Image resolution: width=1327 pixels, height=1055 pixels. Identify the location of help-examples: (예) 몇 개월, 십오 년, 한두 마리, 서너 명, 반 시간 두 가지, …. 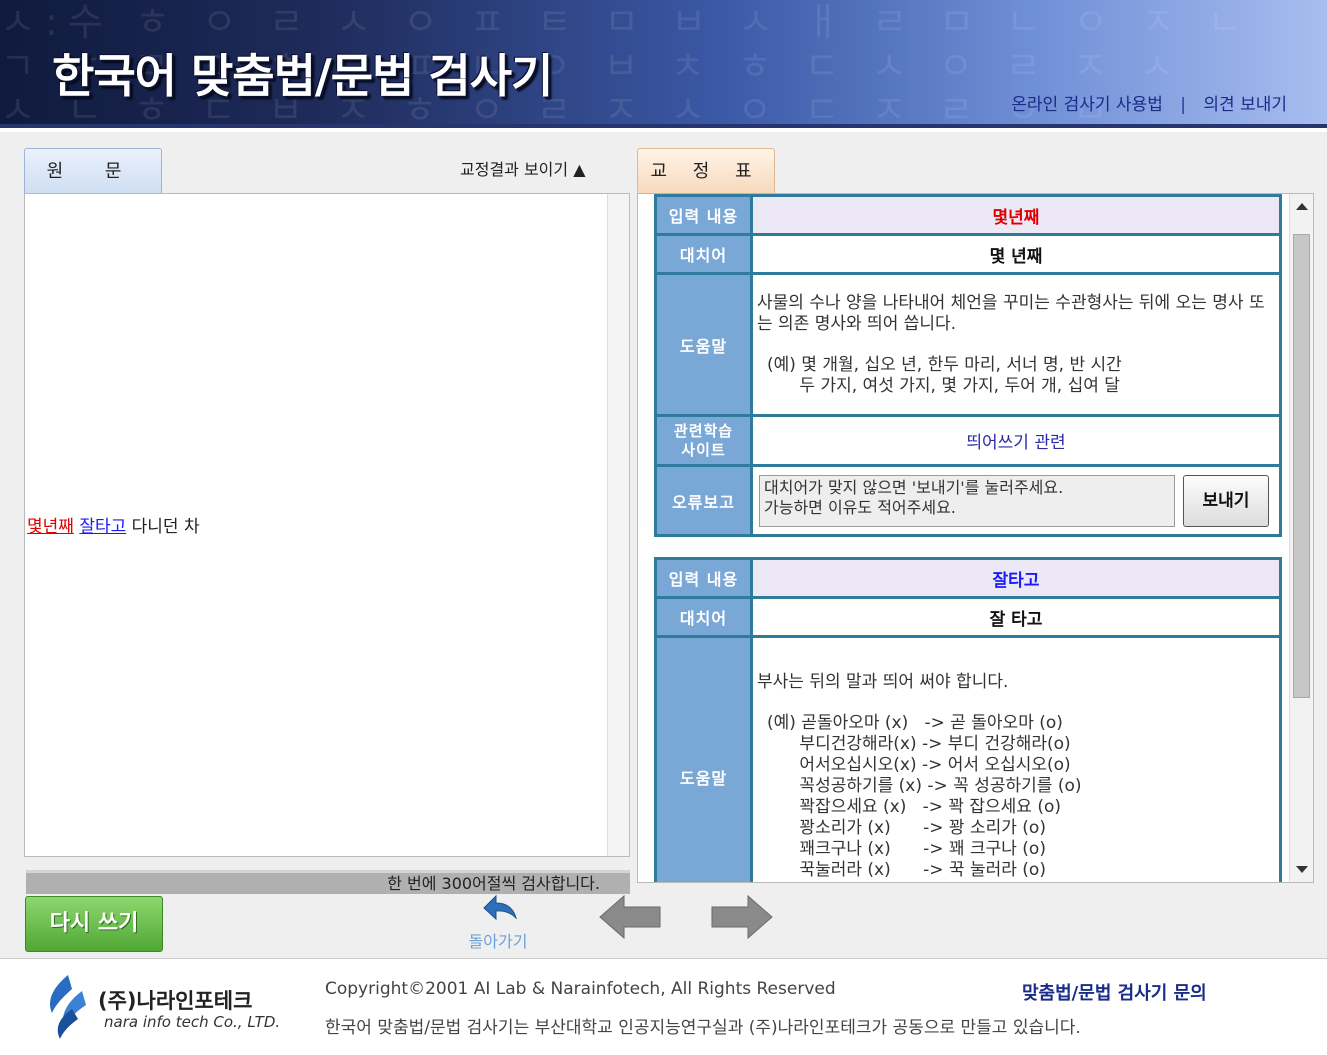
(944, 375).